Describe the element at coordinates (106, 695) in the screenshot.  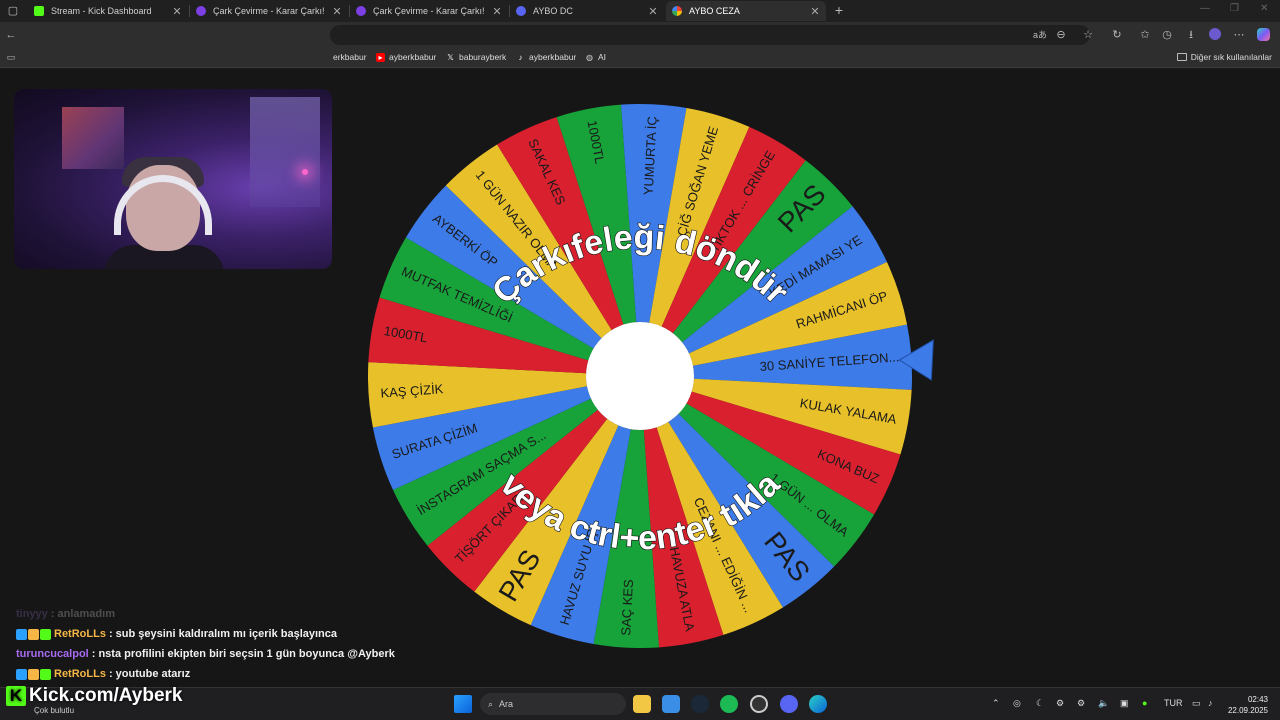
I see `kick-url: Kick.com/Ayberk` at that location.